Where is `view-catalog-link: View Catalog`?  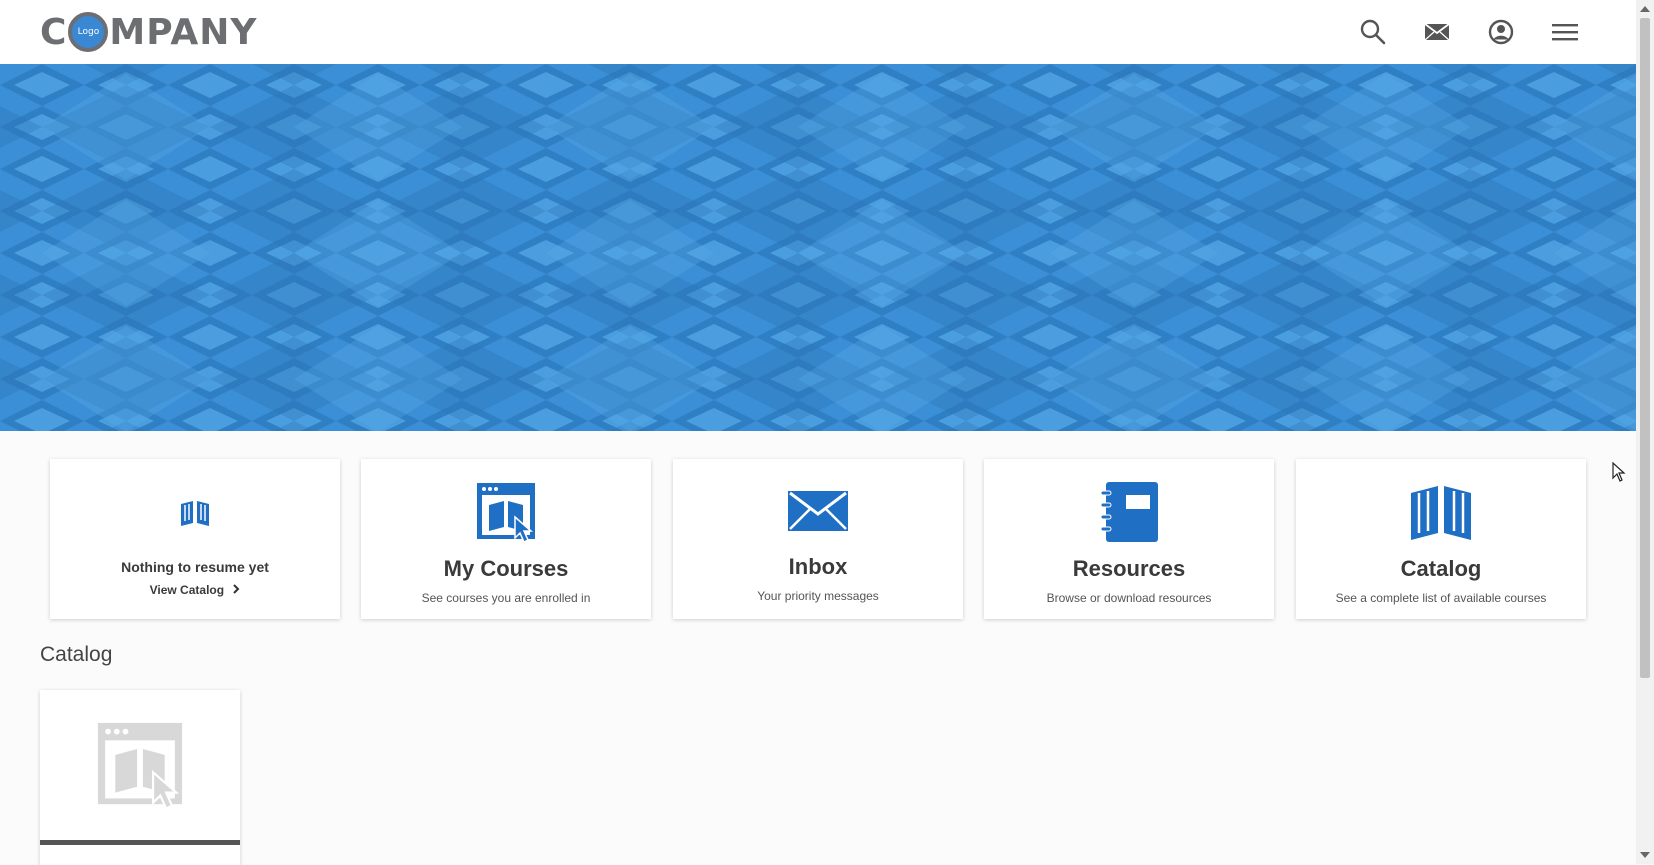
view-catalog-link: View Catalog is located at coordinates (195, 590).